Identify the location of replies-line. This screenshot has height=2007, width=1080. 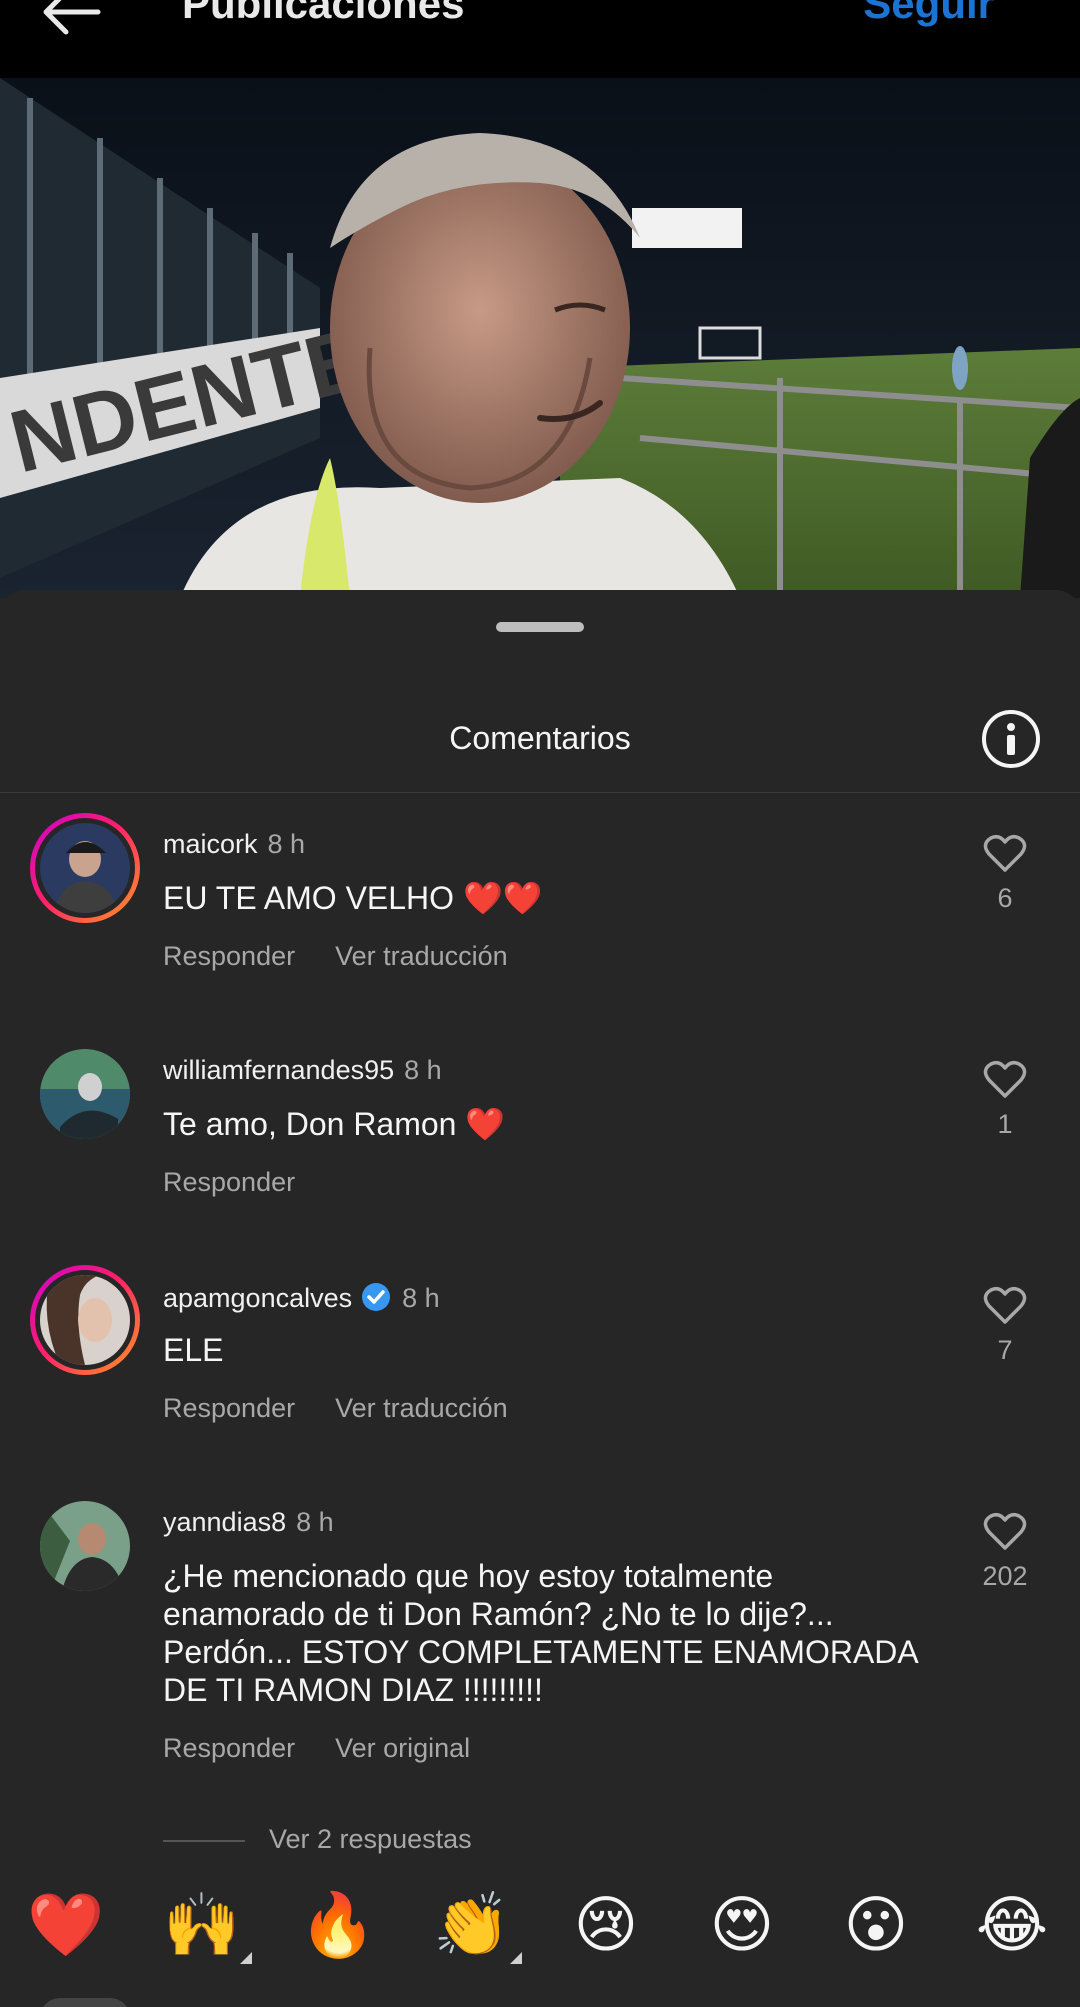
(204, 1840).